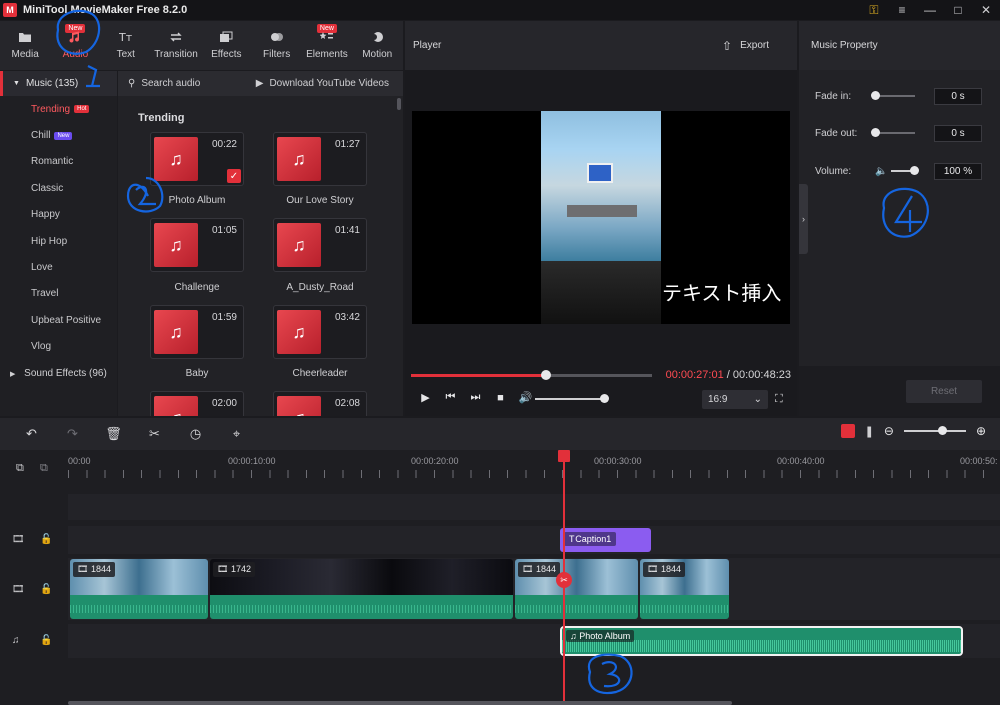  I want to click on tab-motion: Motion, so click(377, 45).